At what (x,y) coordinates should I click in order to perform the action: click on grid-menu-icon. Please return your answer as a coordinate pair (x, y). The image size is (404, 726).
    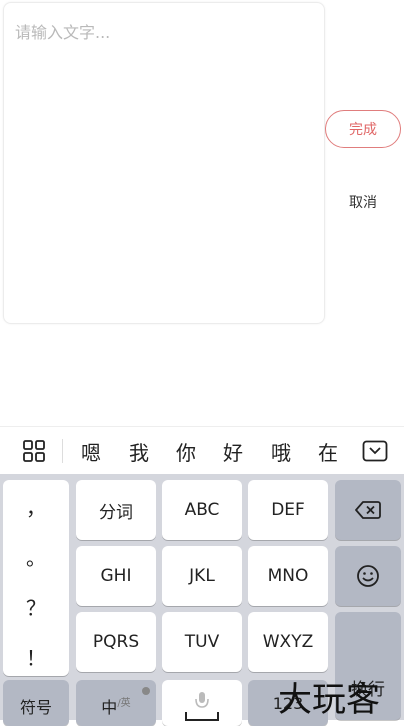
    Looking at the image, I should click on (34, 451).